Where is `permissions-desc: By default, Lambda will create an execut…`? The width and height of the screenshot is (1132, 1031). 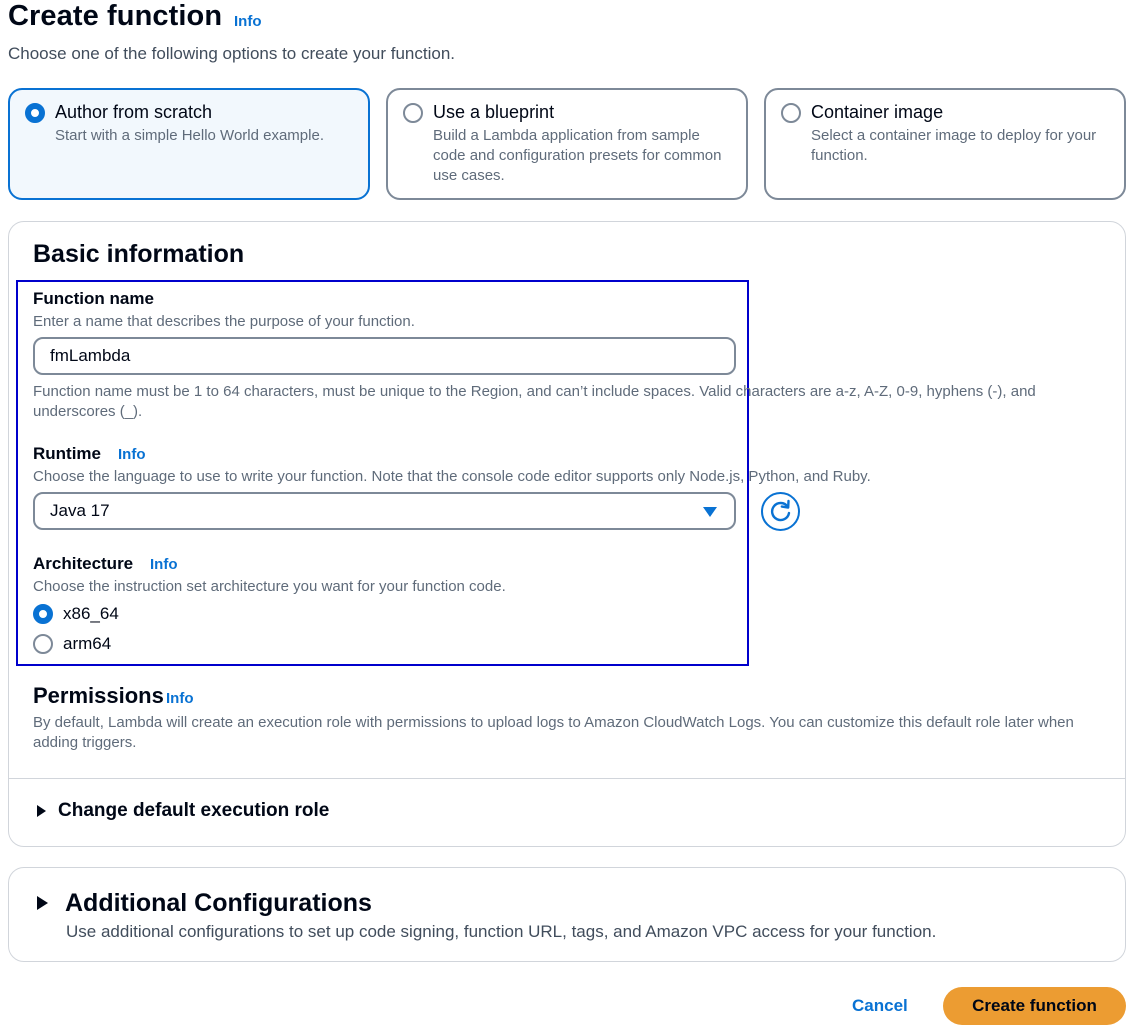
permissions-desc: By default, Lambda will create an execut… is located at coordinates (553, 732).